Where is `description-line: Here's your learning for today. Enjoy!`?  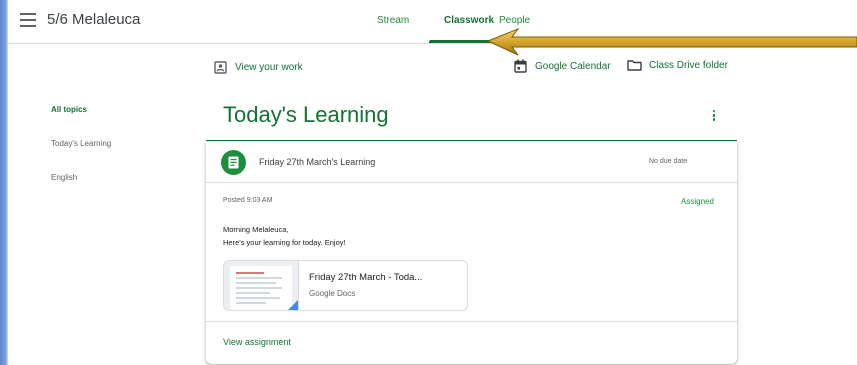
description-line: Here's your learning for today. Enjoy! is located at coordinates (284, 242).